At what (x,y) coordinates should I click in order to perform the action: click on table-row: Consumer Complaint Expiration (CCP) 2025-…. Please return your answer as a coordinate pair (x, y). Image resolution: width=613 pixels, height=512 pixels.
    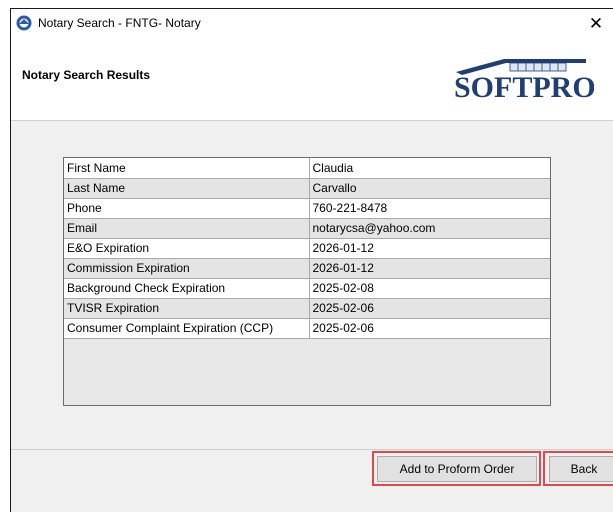
    Looking at the image, I should click on (307, 328).